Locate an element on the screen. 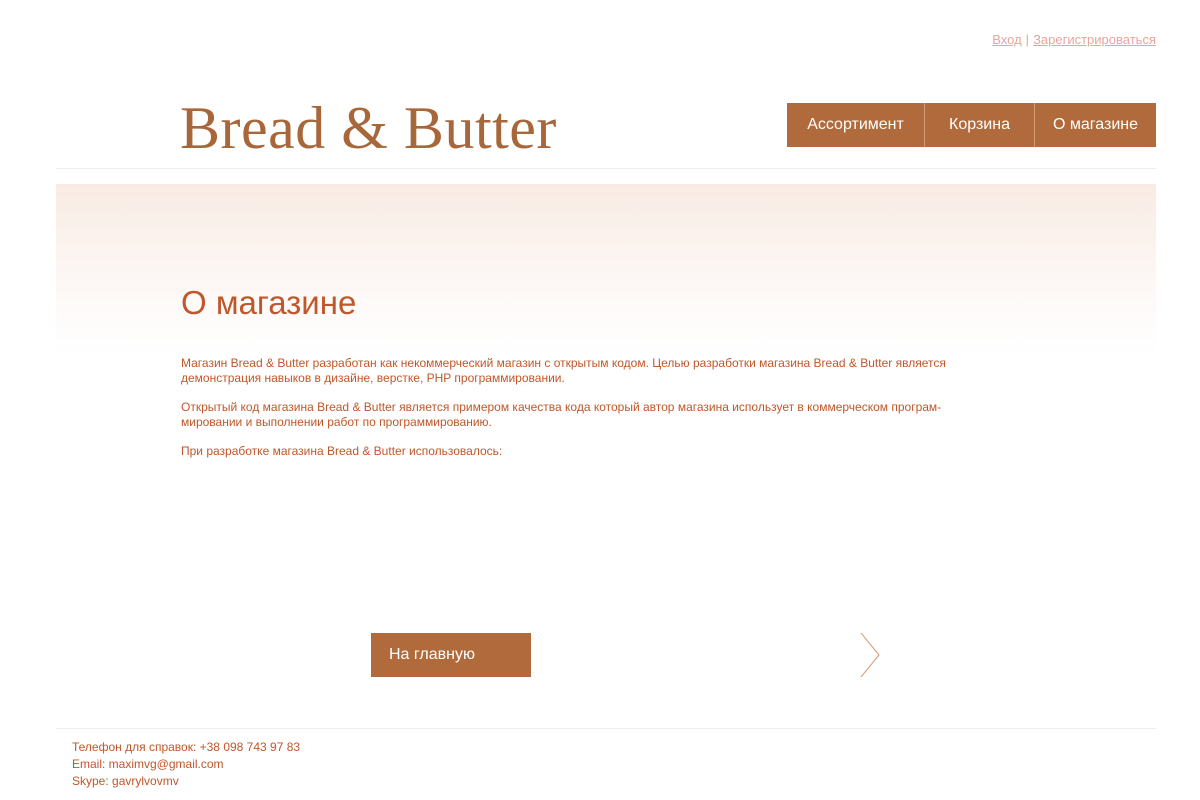 The image size is (1200, 800). main-nav: Ассортимент Корзина О магазине is located at coordinates (971, 125).